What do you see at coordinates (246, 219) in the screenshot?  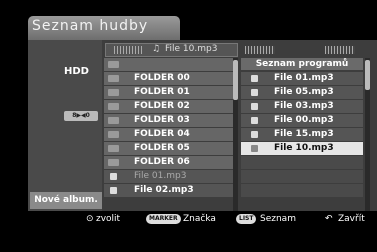 I see `list-button-badge: LIST` at bounding box center [246, 219].